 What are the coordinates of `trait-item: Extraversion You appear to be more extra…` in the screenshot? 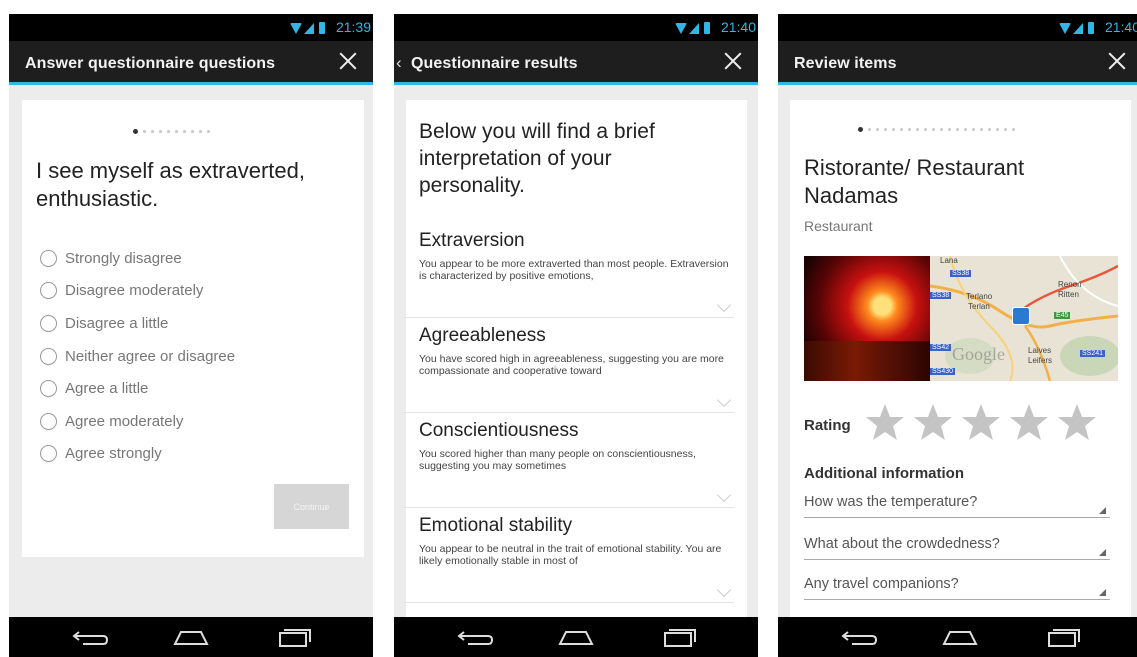 It's located at (578, 271).